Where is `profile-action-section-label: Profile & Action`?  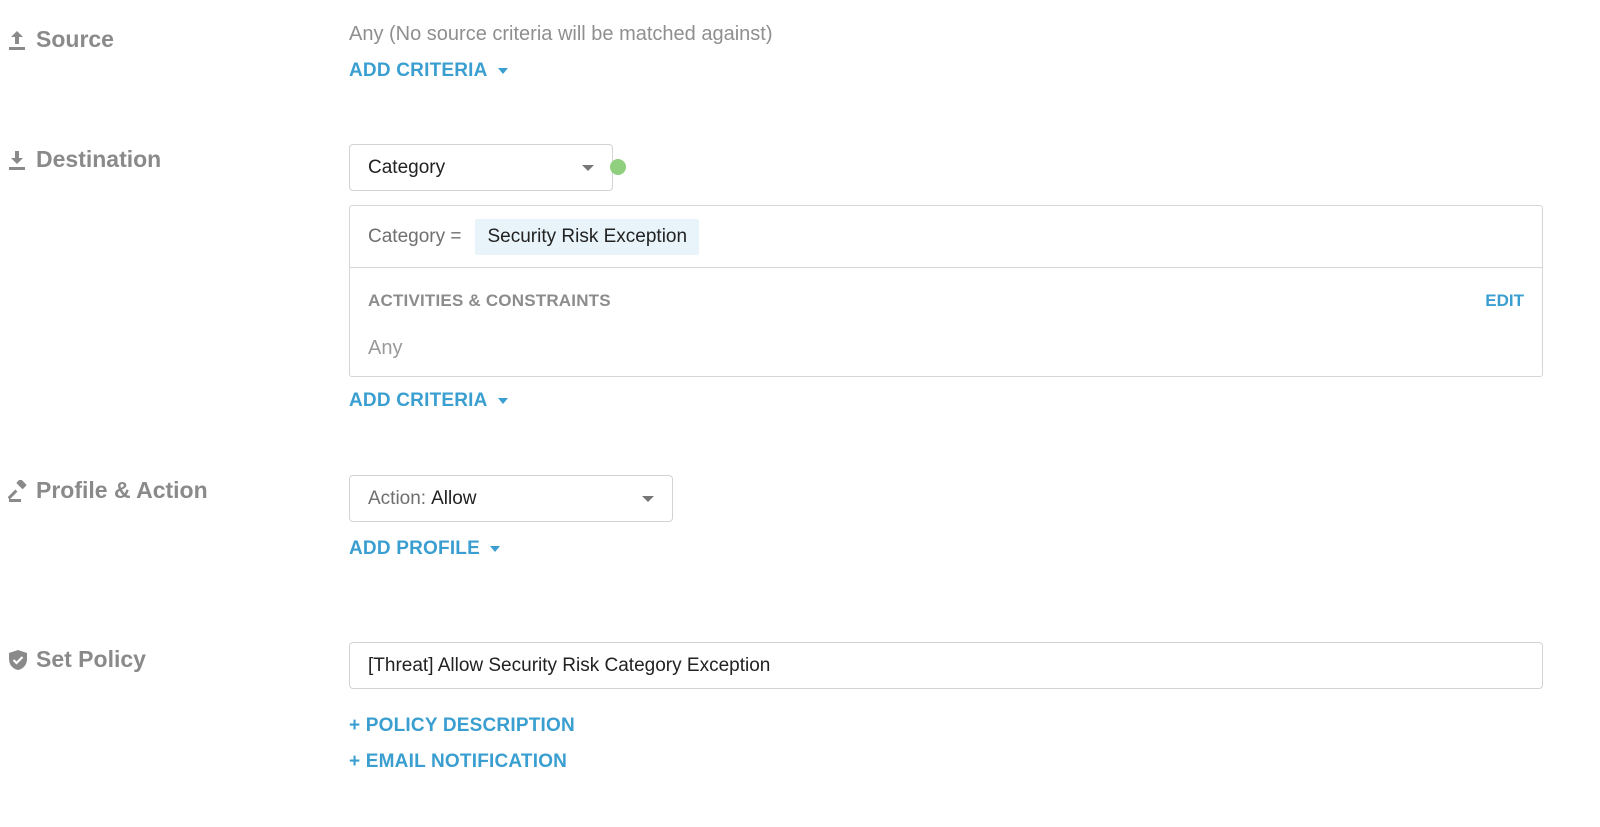 profile-action-section-label: Profile & Action is located at coordinates (108, 490).